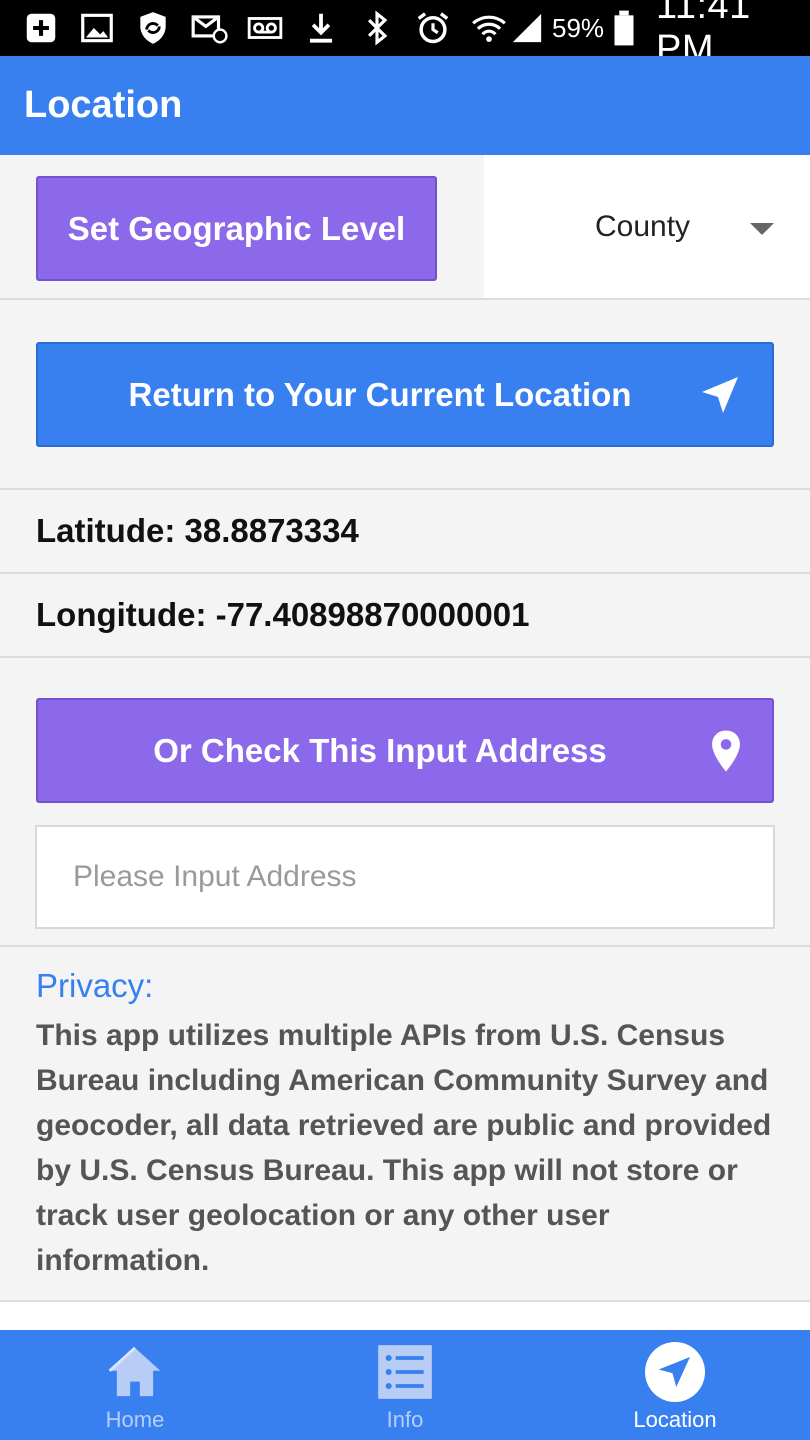  I want to click on page-title: Location, so click(103, 105).